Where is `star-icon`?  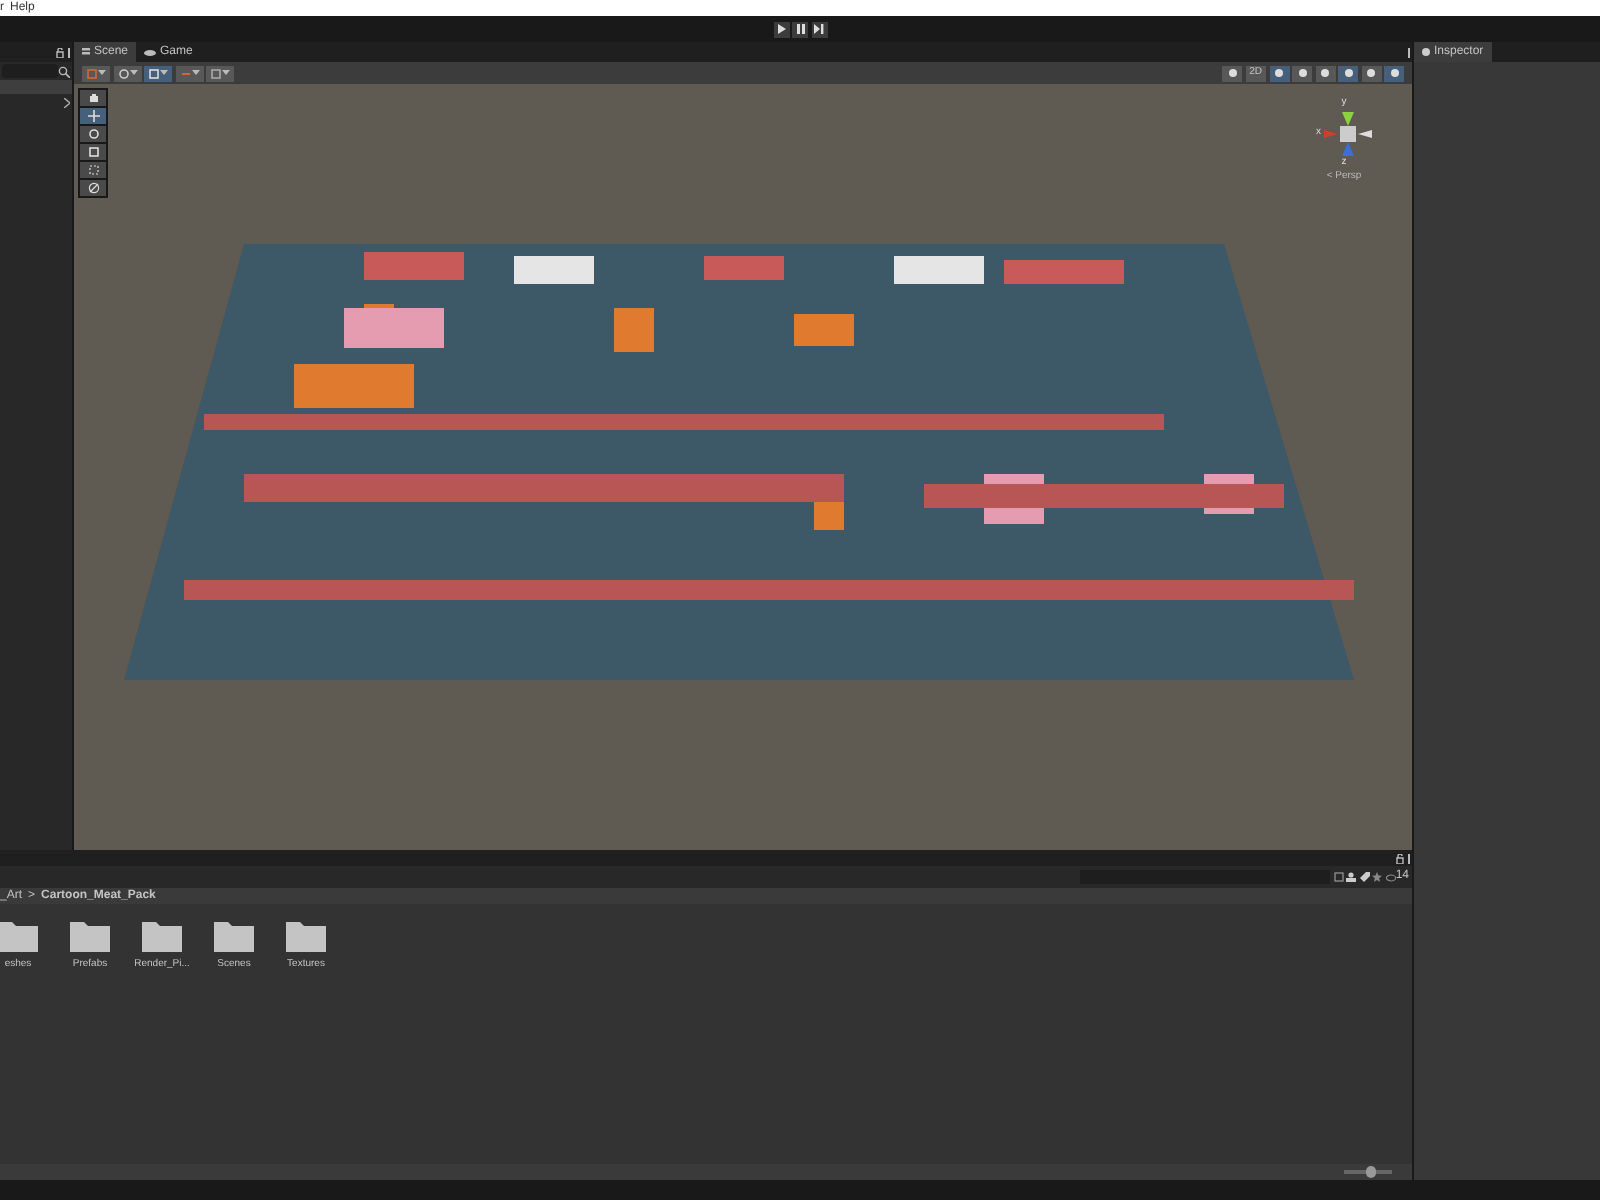
star-icon is located at coordinates (1377, 877).